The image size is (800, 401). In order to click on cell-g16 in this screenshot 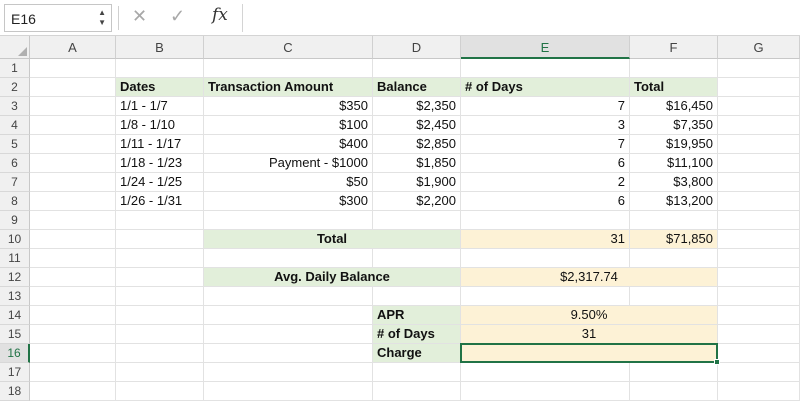, I will do `click(759, 353)`.